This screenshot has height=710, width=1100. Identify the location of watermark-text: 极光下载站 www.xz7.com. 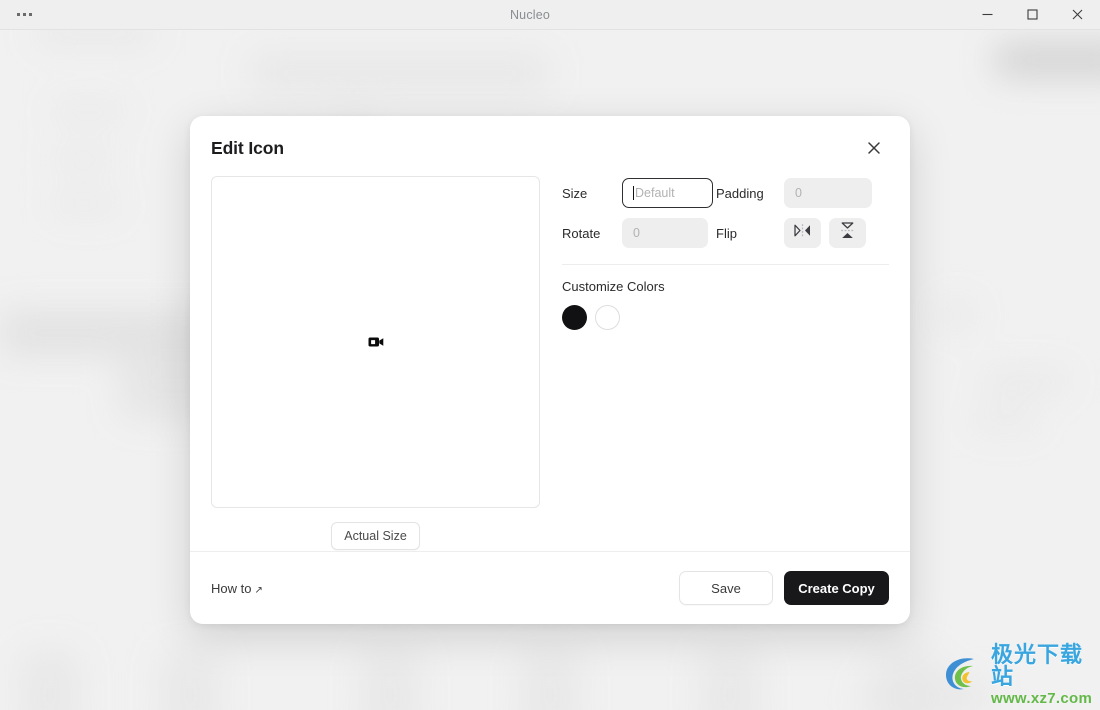
(1042, 674).